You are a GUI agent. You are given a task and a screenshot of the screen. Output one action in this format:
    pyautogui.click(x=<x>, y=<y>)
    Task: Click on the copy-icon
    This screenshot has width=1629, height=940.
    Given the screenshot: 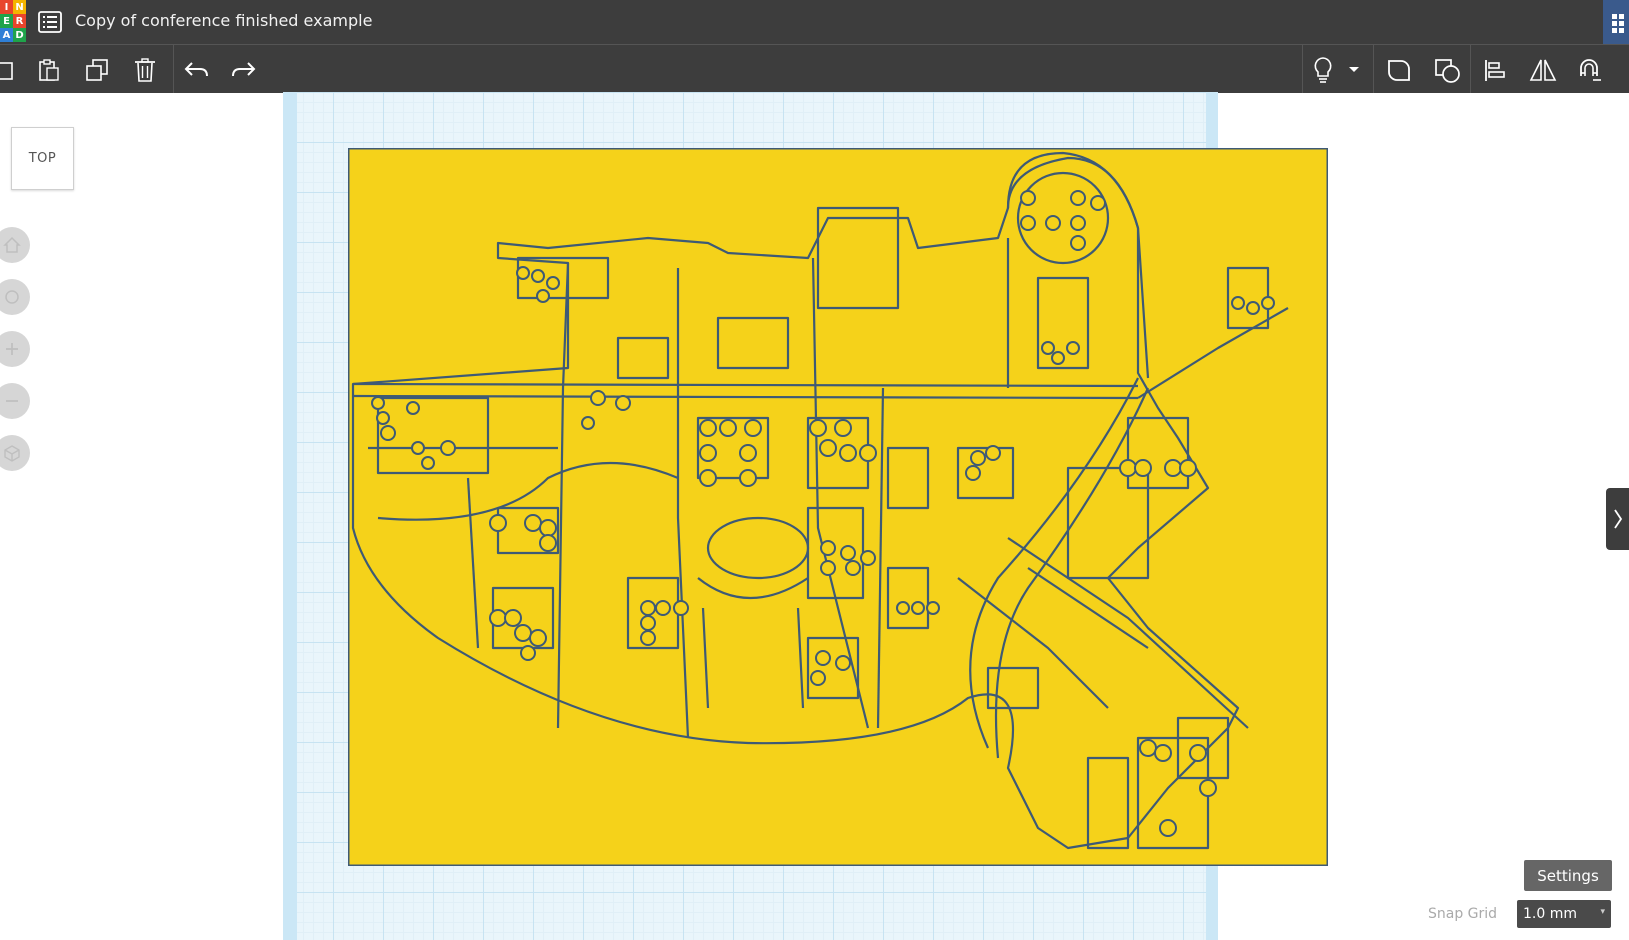 What is the action you would take?
    pyautogui.click(x=11, y=70)
    